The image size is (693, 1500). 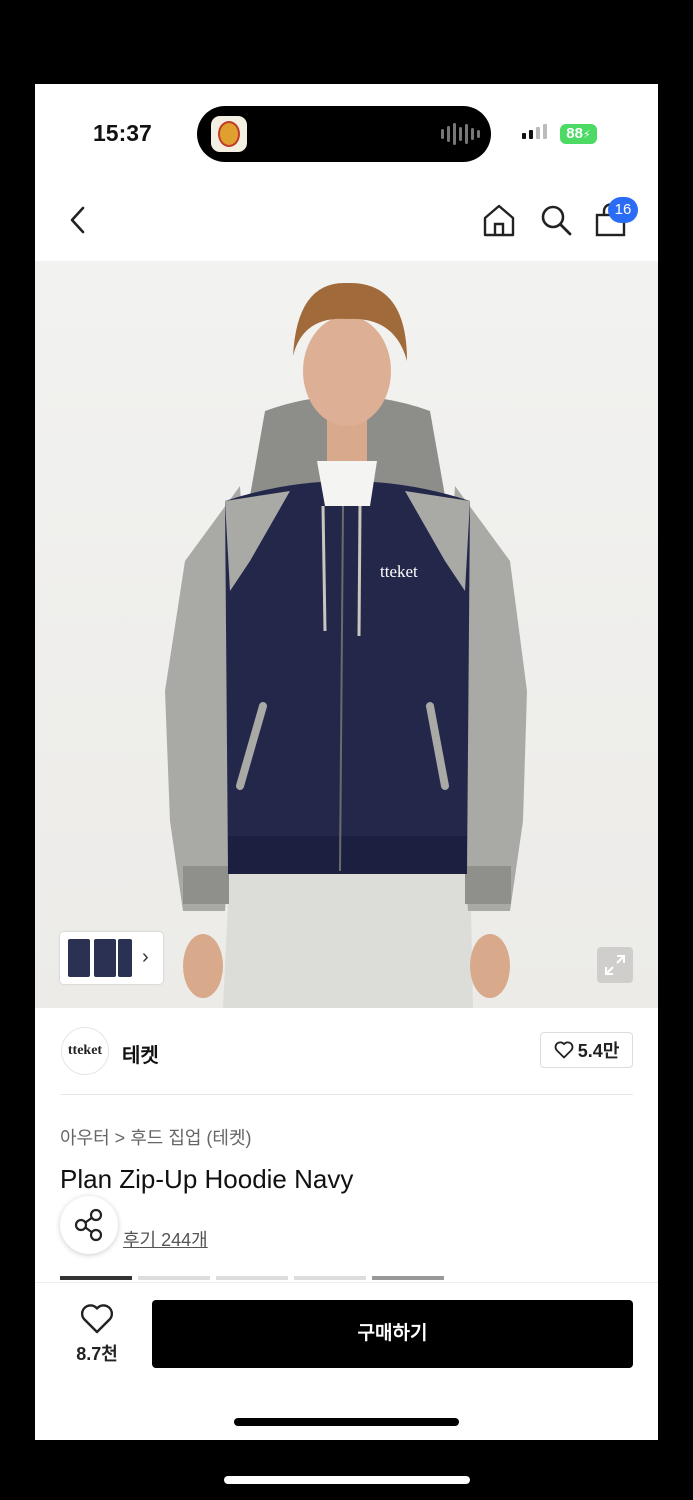 I want to click on share-icon, so click(x=88, y=1225).